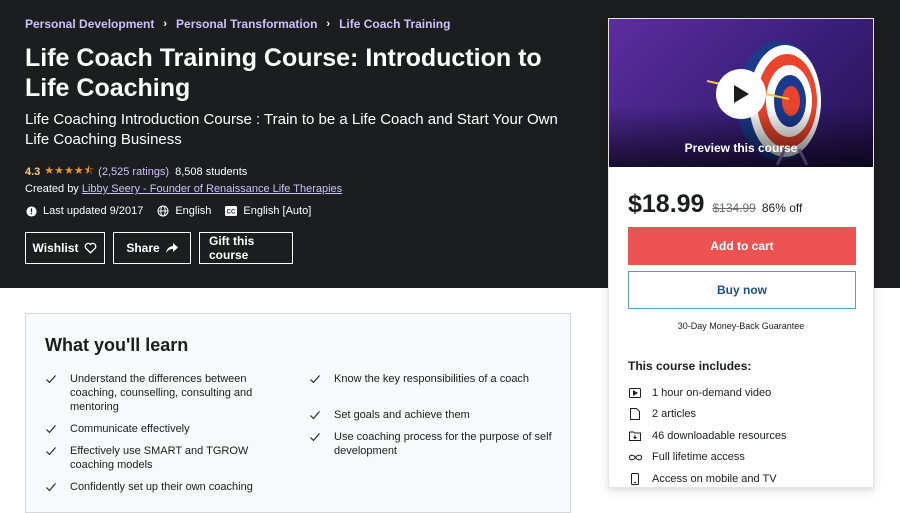  I want to click on add-to-cart-button: Add to cart, so click(742, 246).